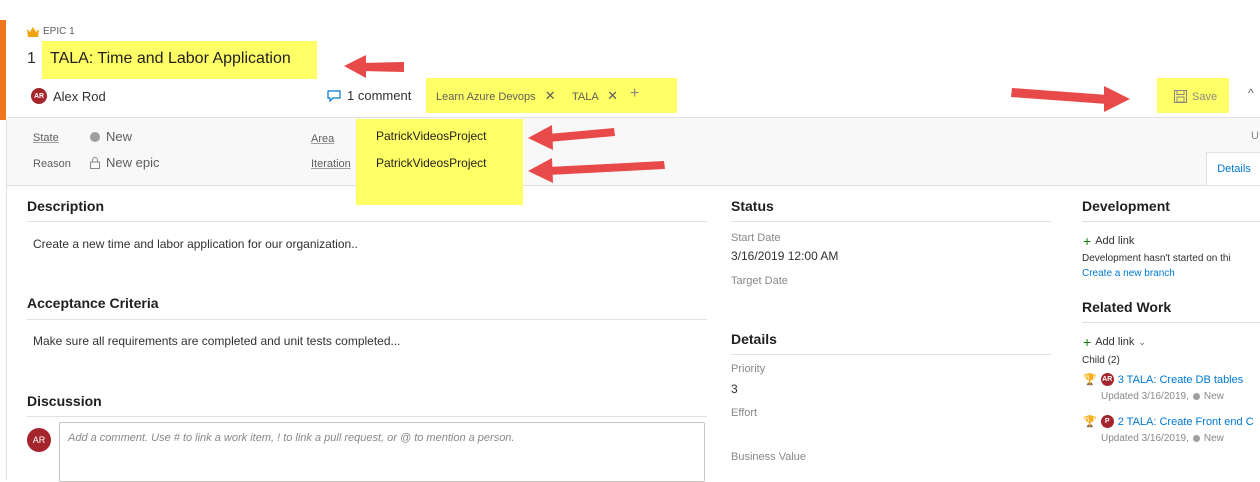 The image size is (1260, 482). What do you see at coordinates (66, 206) in the screenshot?
I see `description-title: Description` at bounding box center [66, 206].